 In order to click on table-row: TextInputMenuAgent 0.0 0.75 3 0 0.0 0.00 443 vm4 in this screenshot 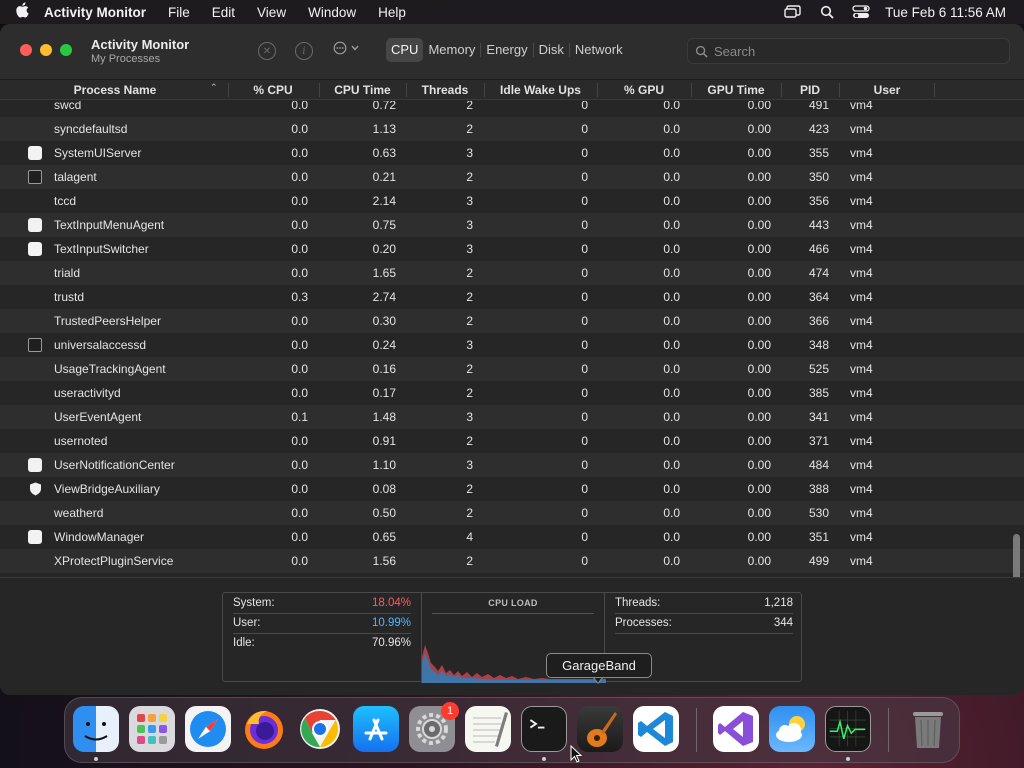, I will do `click(512, 225)`.